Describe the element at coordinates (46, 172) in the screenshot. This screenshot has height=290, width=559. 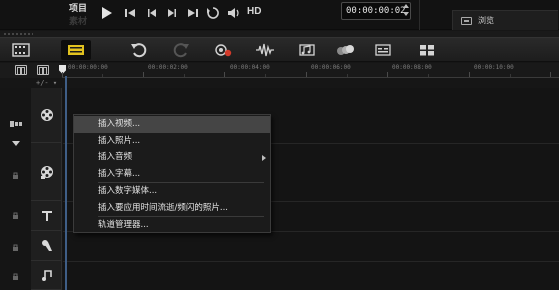
I see `overlay-track-header` at that location.